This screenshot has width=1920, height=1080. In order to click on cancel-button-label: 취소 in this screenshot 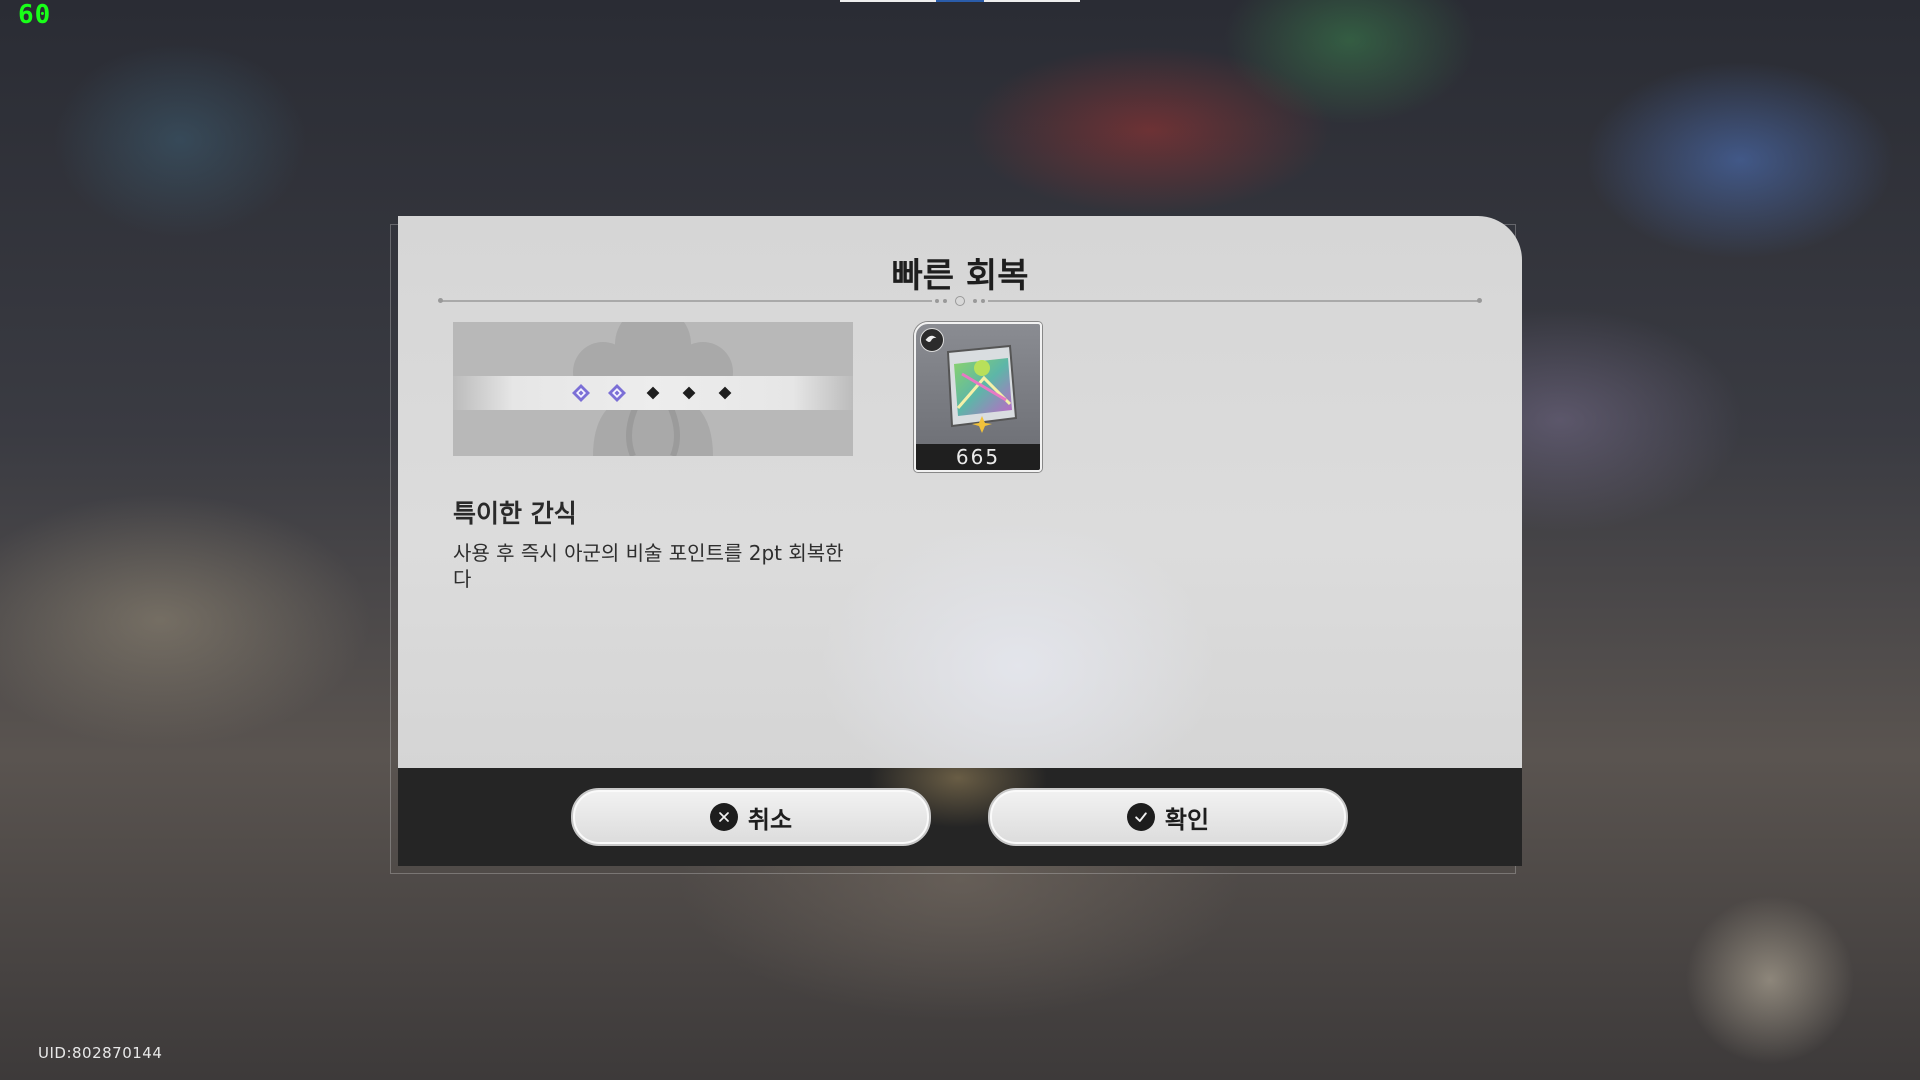, I will do `click(770, 819)`.